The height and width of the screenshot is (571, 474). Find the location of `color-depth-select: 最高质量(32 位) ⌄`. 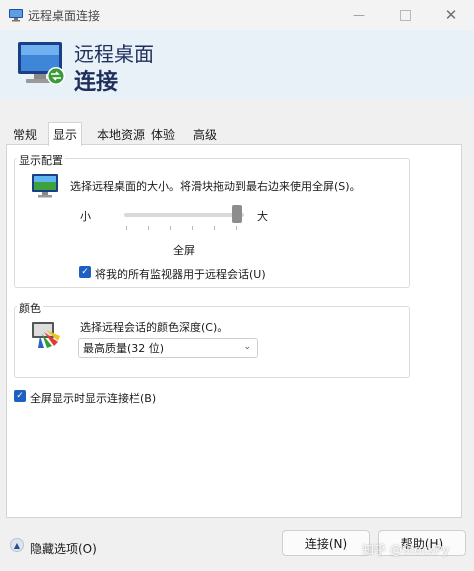

color-depth-select: 最高质量(32 位) ⌄ is located at coordinates (168, 348).